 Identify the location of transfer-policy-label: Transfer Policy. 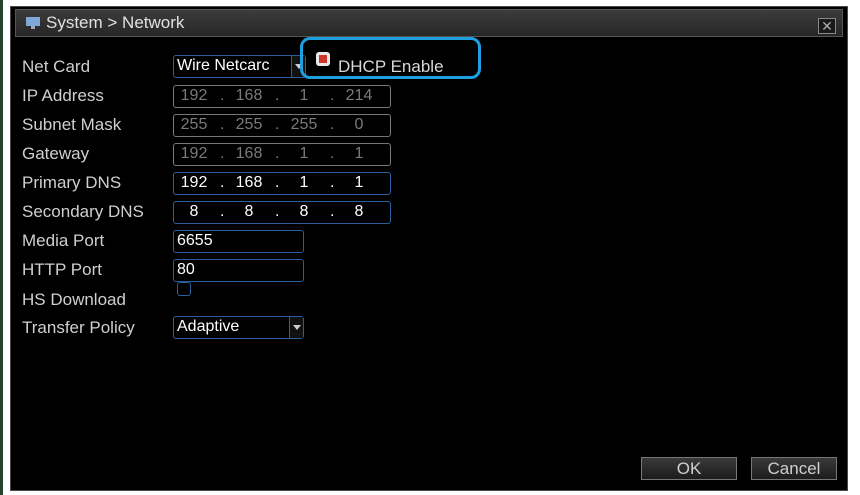
(78, 327).